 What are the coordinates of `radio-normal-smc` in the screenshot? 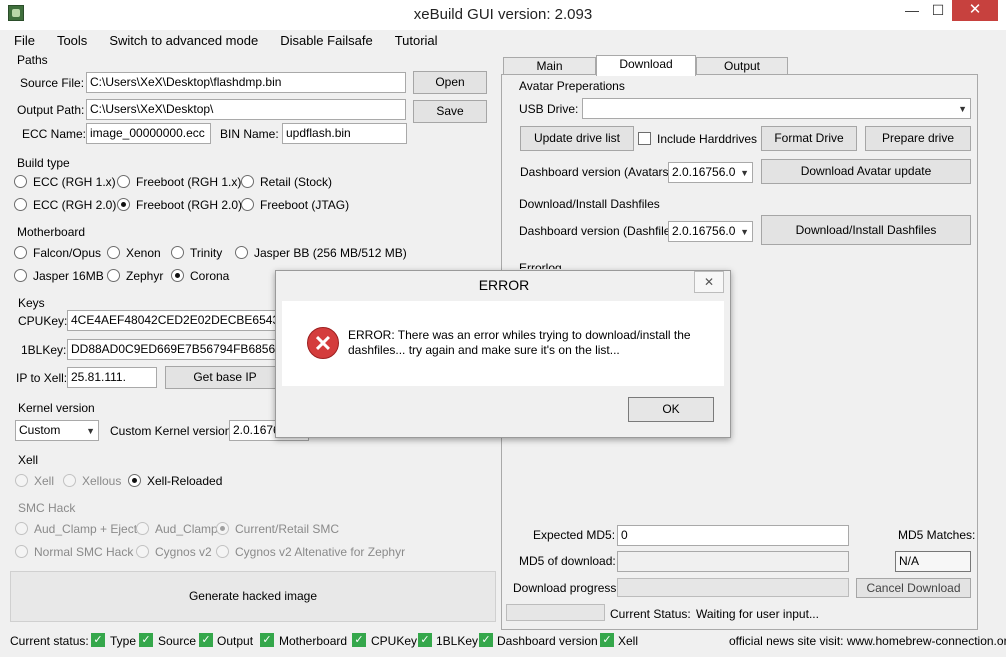 It's located at (21, 551).